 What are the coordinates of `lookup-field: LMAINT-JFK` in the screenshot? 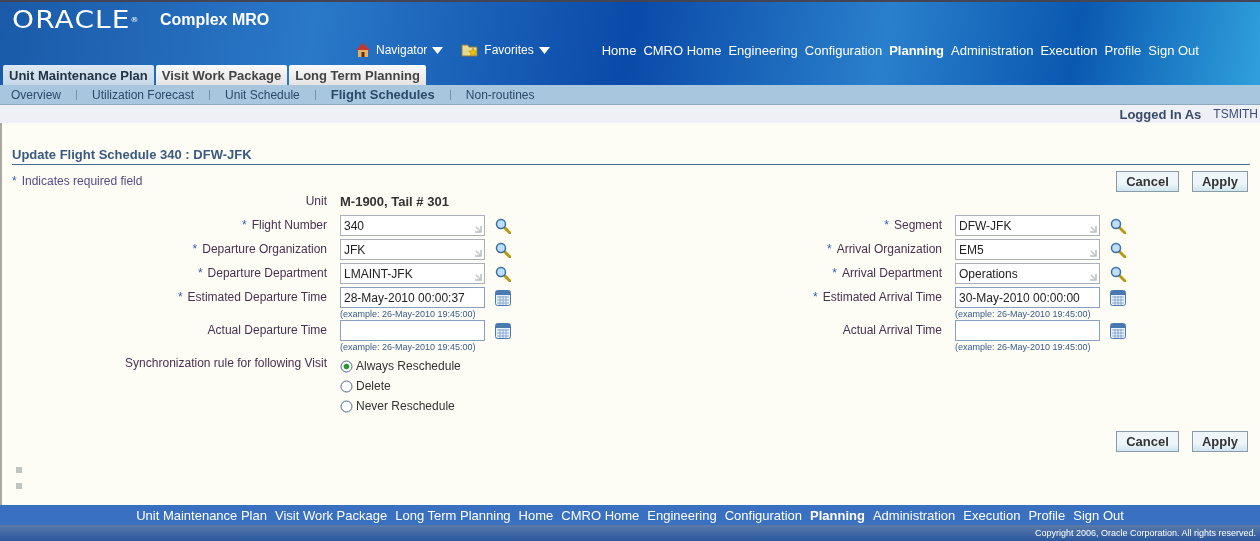 It's located at (412, 273).